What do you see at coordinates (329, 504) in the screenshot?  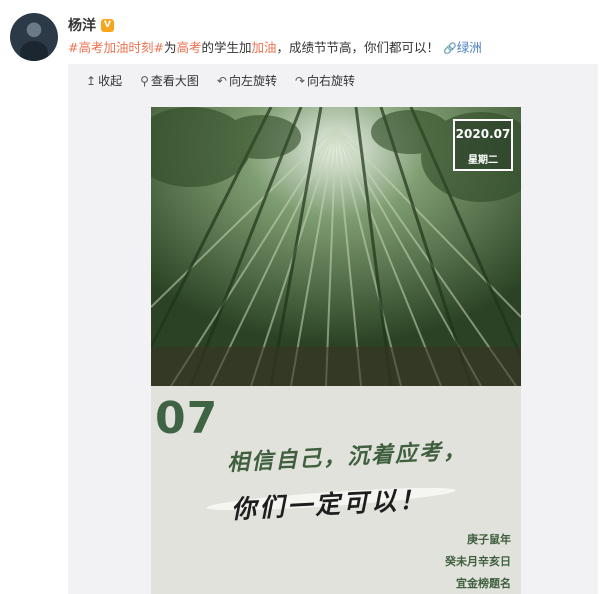 I see `slogan-line-2: 你们一定可以！` at bounding box center [329, 504].